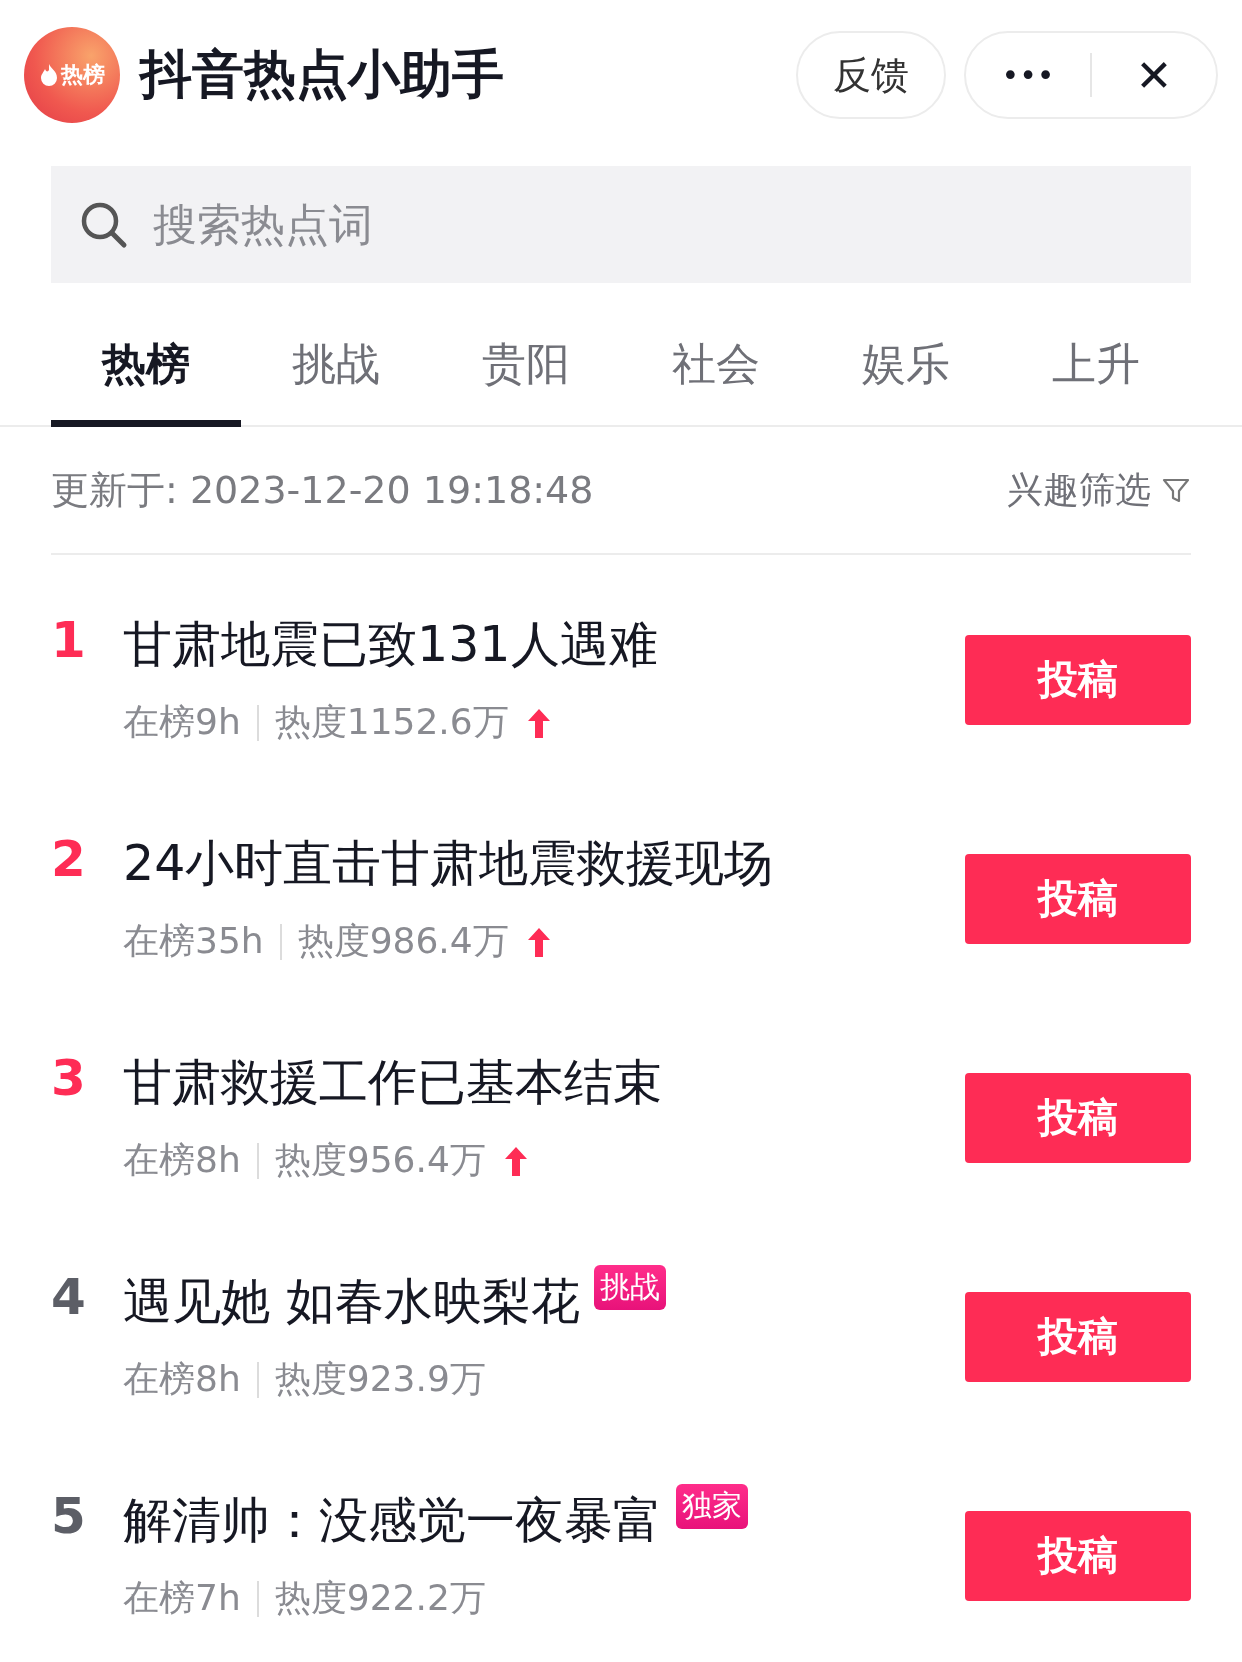 The height and width of the screenshot is (1662, 1242). What do you see at coordinates (380, 1160) in the screenshot?
I see `heat-value: 热度956.4万` at bounding box center [380, 1160].